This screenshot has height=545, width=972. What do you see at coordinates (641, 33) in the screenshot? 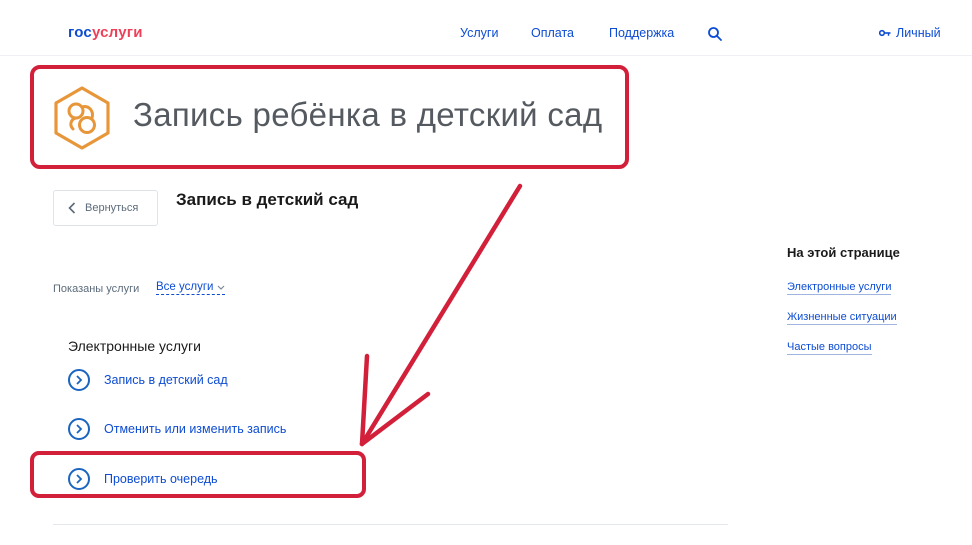
I see `nav-link-support: Поддержка` at bounding box center [641, 33].